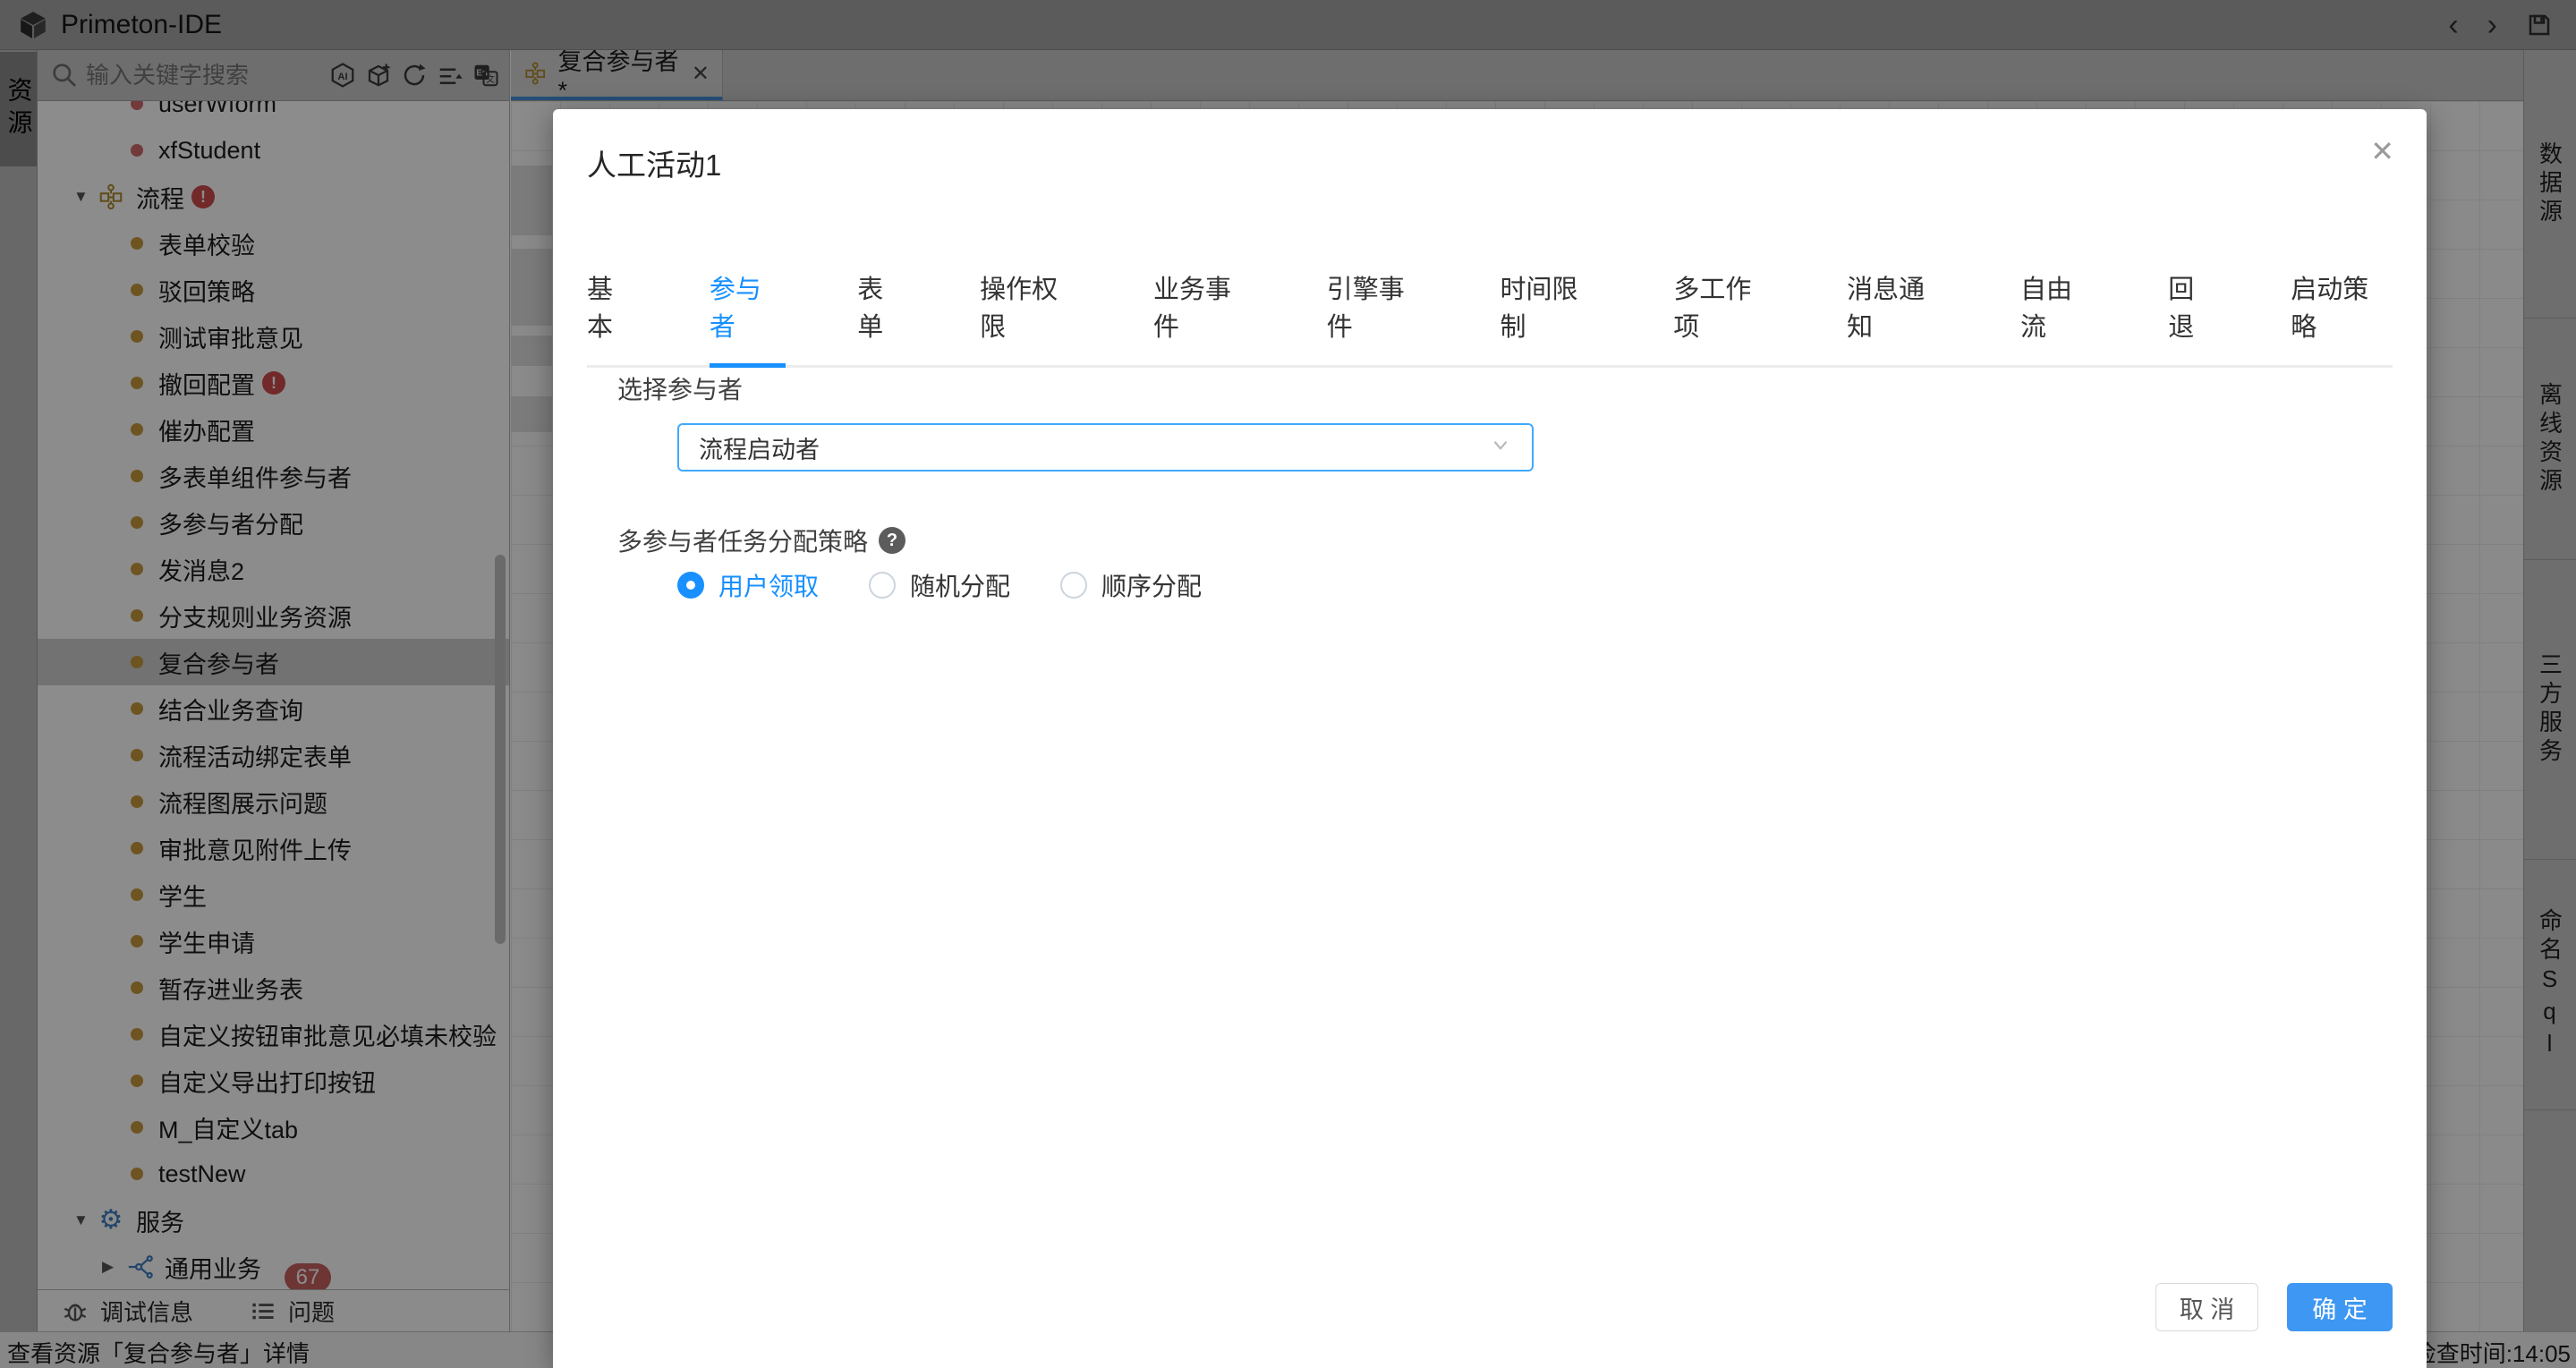 This screenshot has width=2576, height=1368. I want to click on tab-start-strategy: 启动策略, so click(2342, 306).